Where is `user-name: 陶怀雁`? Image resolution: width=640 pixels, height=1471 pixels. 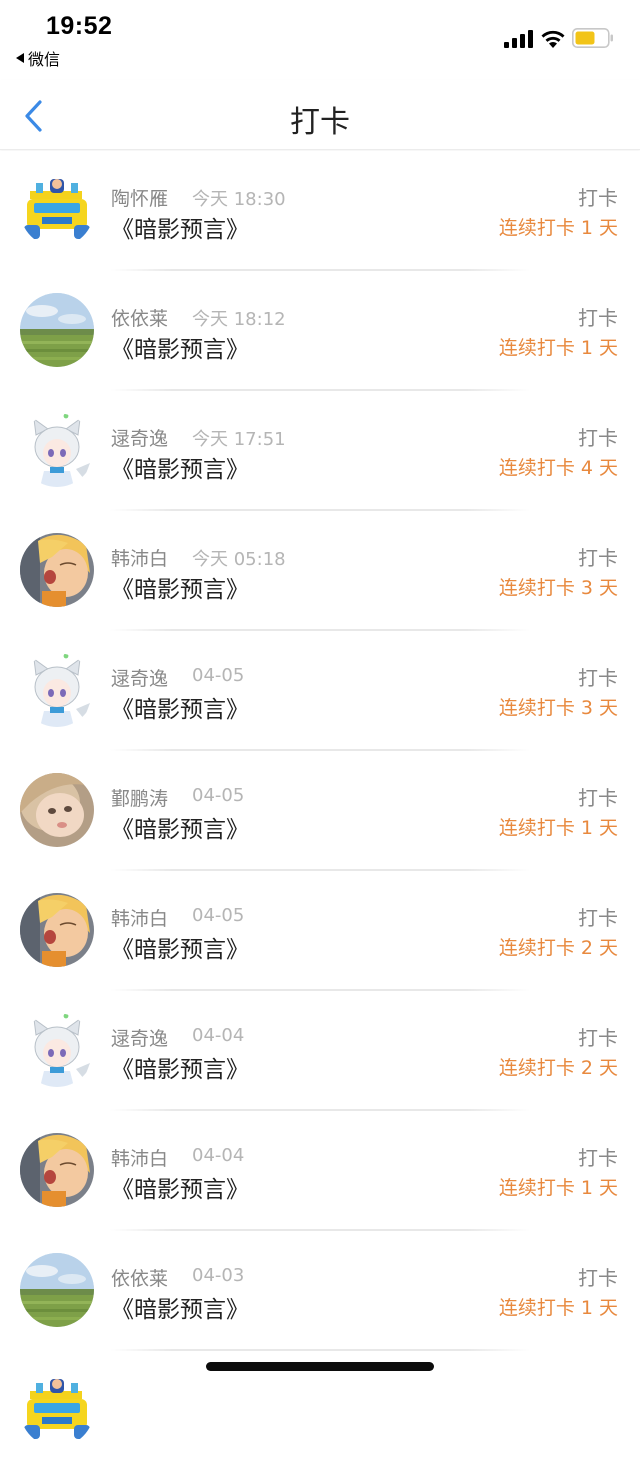 user-name: 陶怀雁 is located at coordinates (140, 199).